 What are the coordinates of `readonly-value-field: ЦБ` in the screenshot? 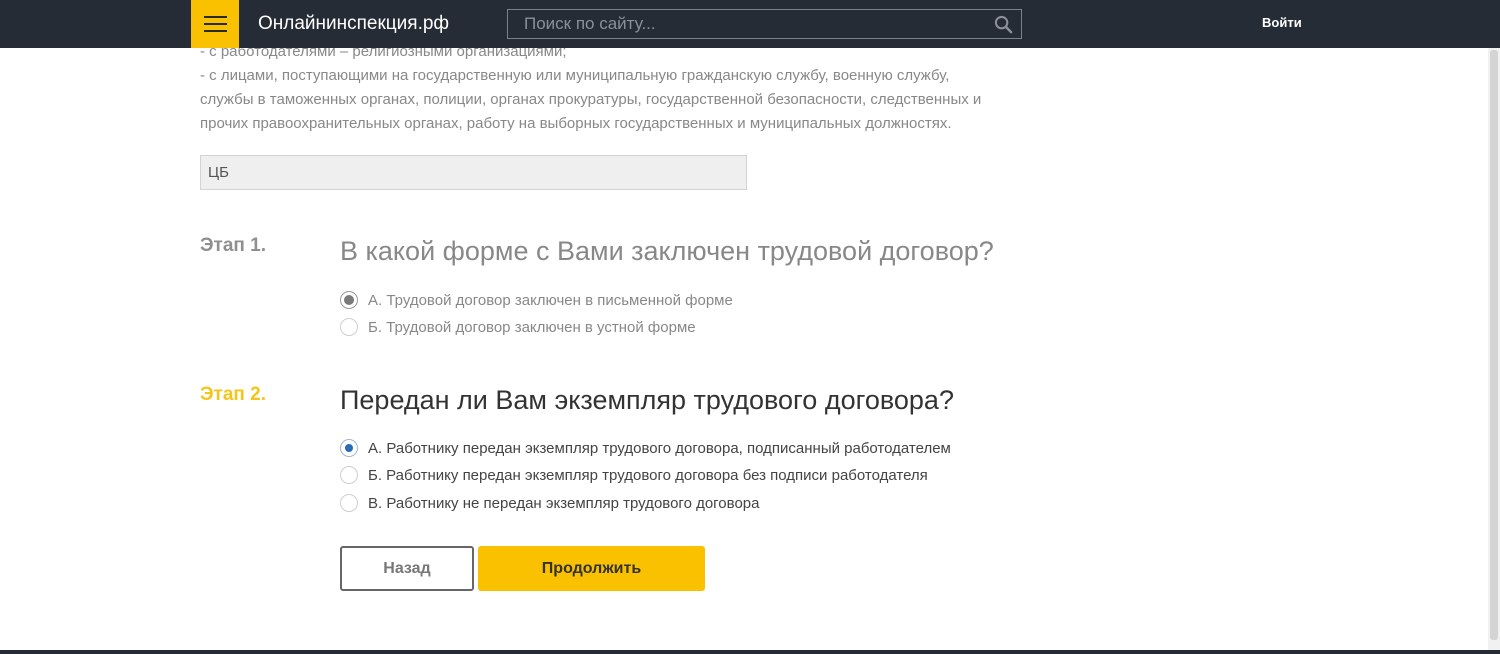 It's located at (473, 172).